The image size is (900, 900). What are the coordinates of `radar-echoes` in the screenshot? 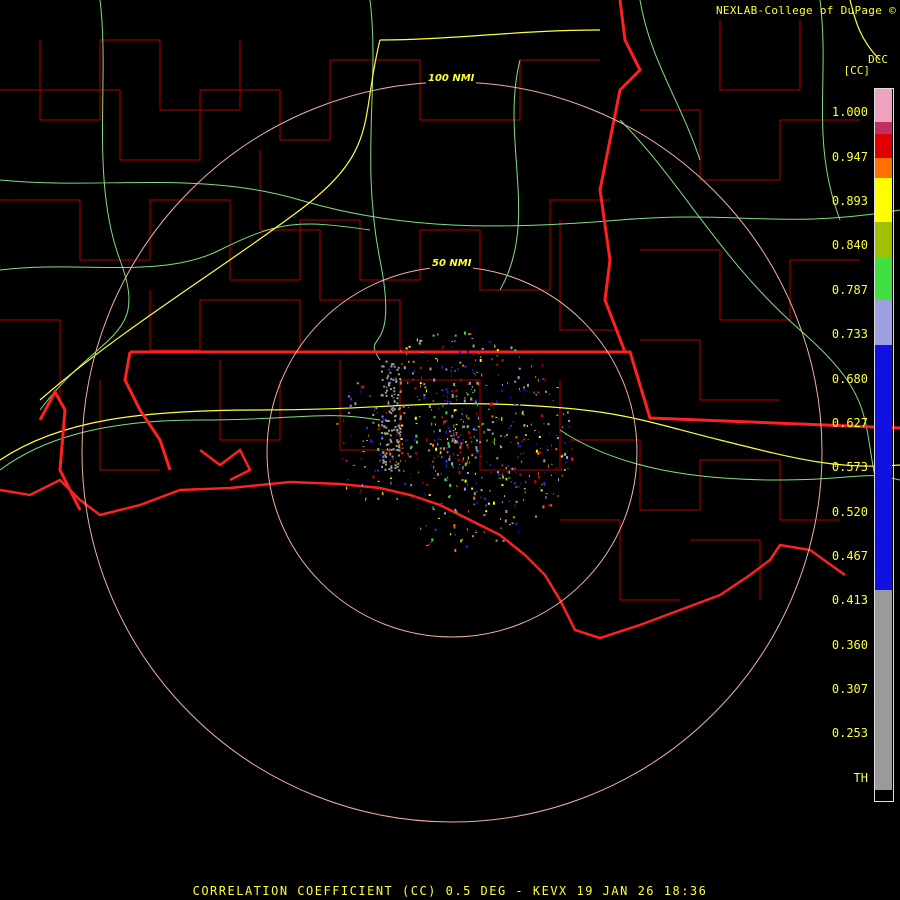 It's located at (455, 441).